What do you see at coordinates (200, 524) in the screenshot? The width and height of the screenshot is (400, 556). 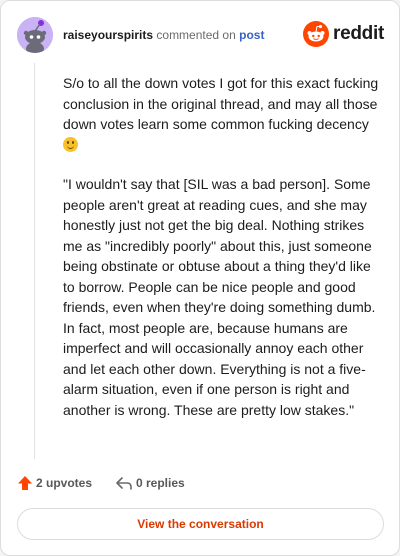 I see `view-conversation-button: View the conversation` at bounding box center [200, 524].